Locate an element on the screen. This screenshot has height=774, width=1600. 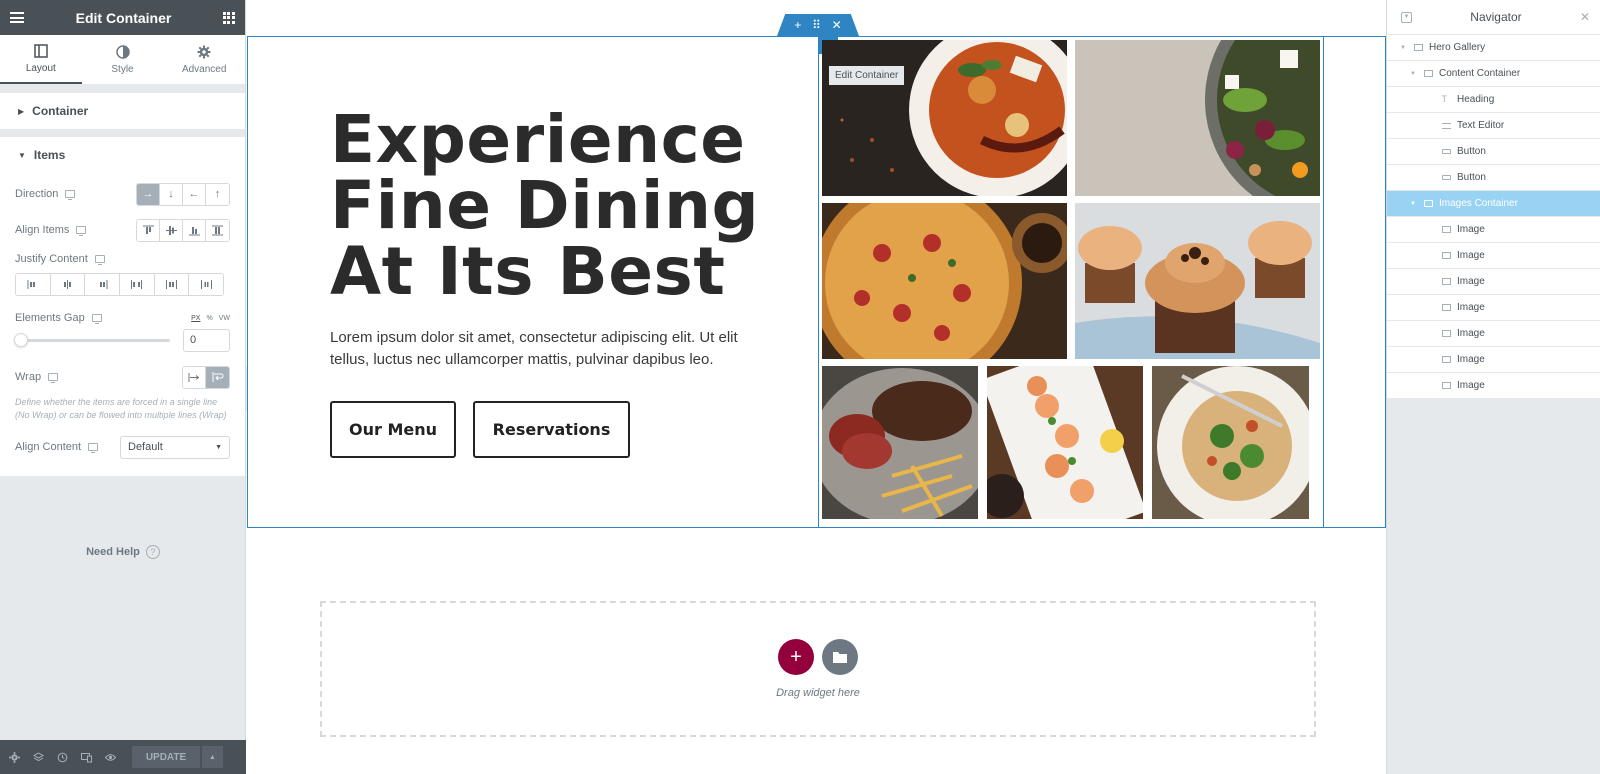
navigator-item: ▼ Images Container is located at coordinates (1493, 204).